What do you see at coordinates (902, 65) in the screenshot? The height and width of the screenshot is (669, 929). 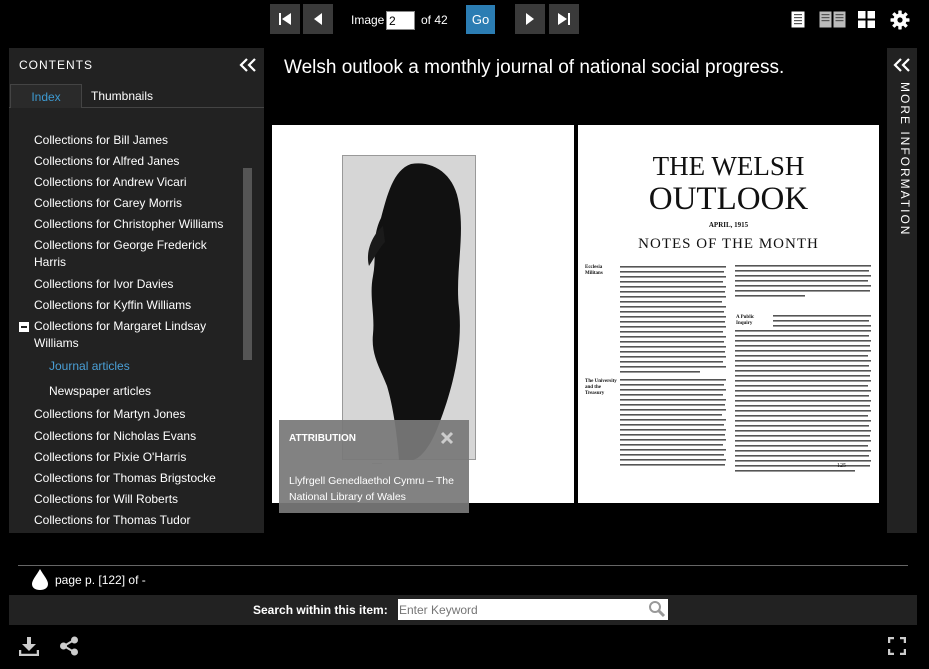 I see `expand-panel-icon` at bounding box center [902, 65].